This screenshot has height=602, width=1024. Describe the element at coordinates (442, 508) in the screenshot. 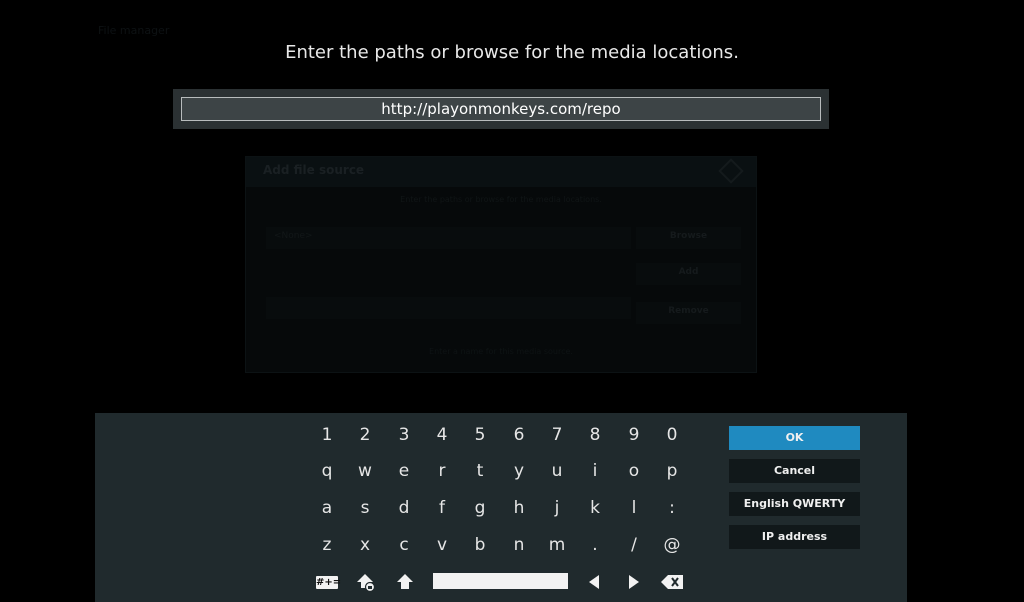

I see `key-f: f` at that location.